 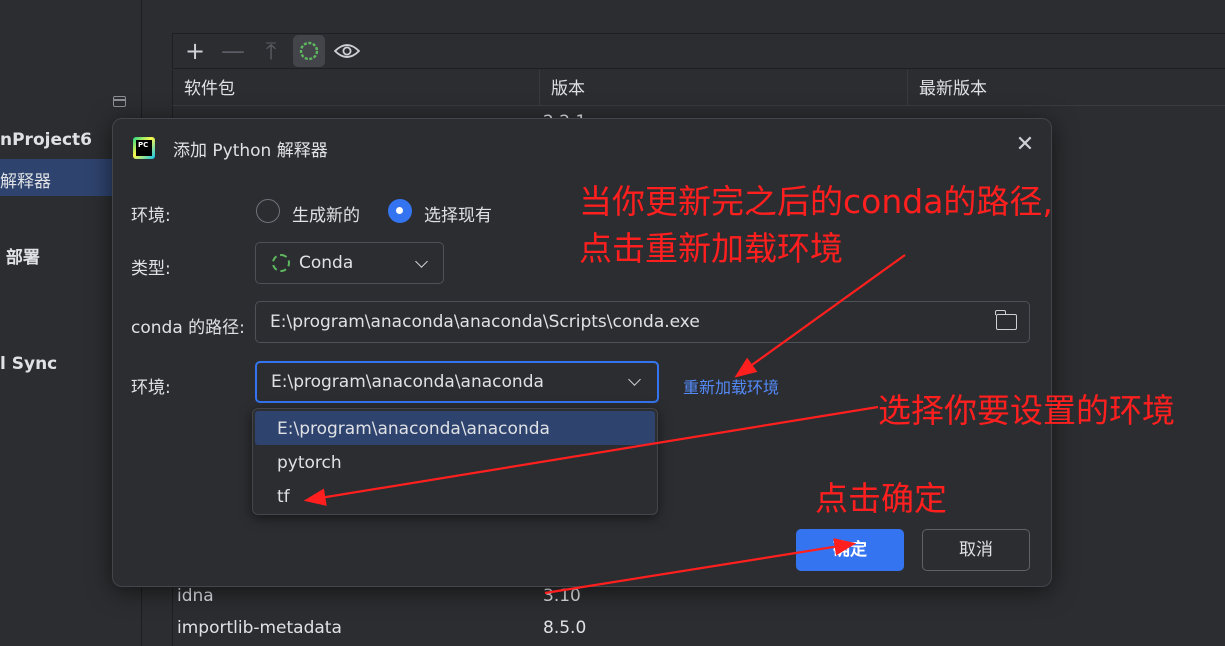 I want to click on radio-generate-new, so click(x=268, y=211).